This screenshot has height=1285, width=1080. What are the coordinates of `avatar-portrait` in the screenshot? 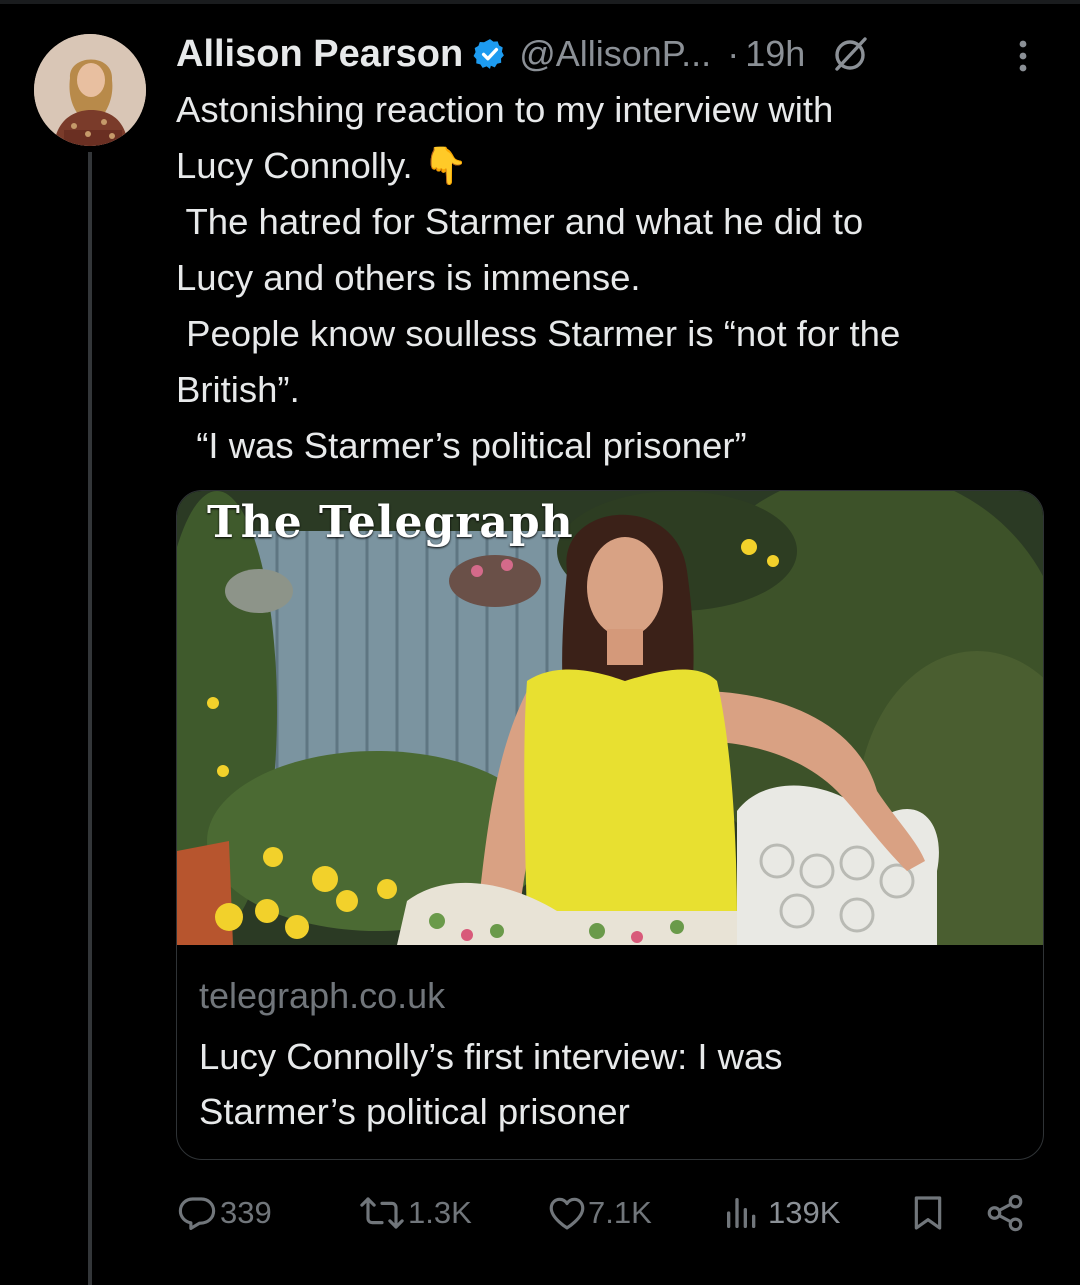 It's located at (90, 90).